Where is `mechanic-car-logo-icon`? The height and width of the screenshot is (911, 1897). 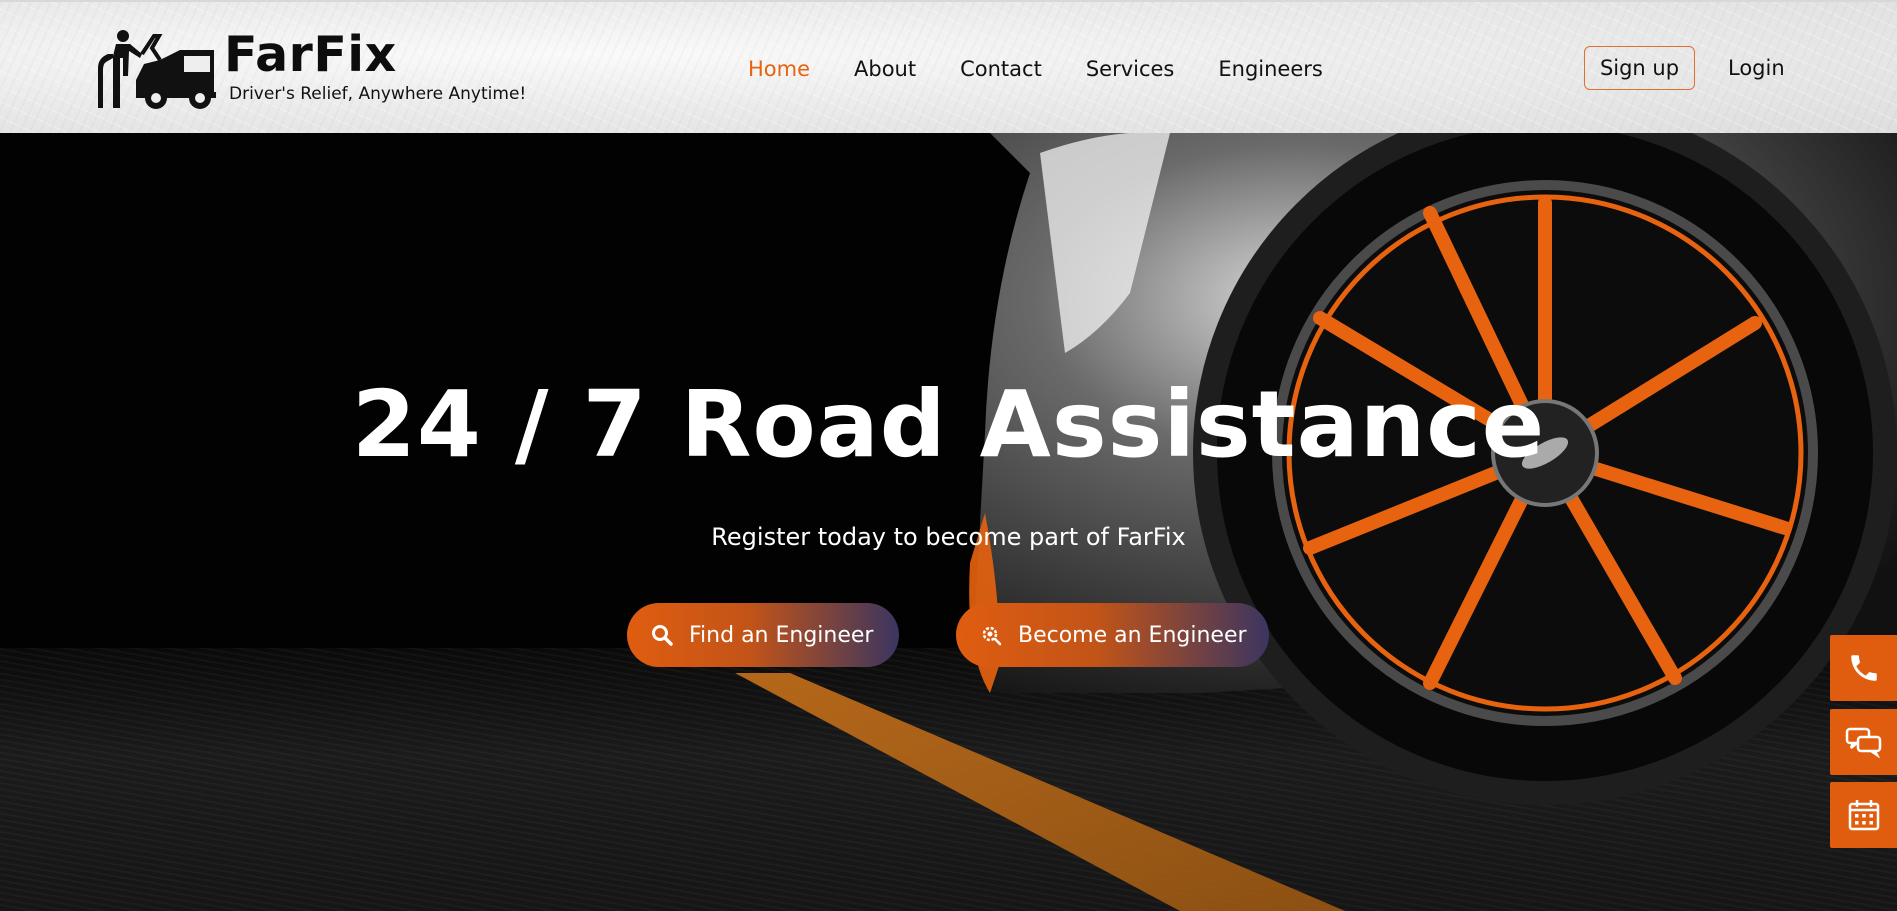 mechanic-car-logo-icon is located at coordinates (157, 69).